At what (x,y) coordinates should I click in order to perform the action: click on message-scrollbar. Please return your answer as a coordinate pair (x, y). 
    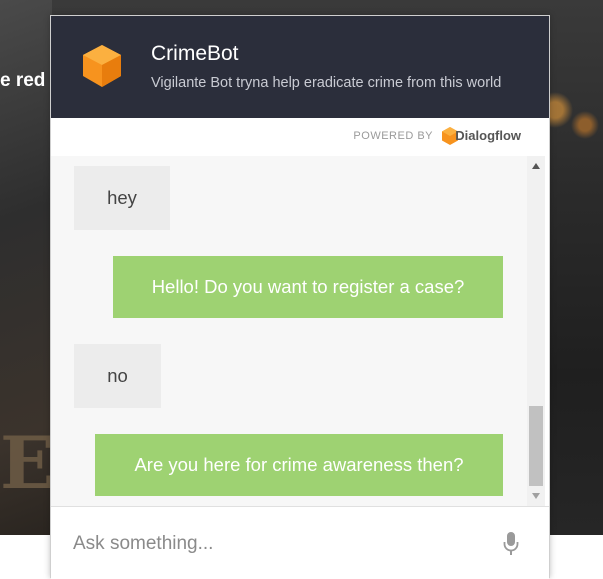
    Looking at the image, I should click on (536, 331).